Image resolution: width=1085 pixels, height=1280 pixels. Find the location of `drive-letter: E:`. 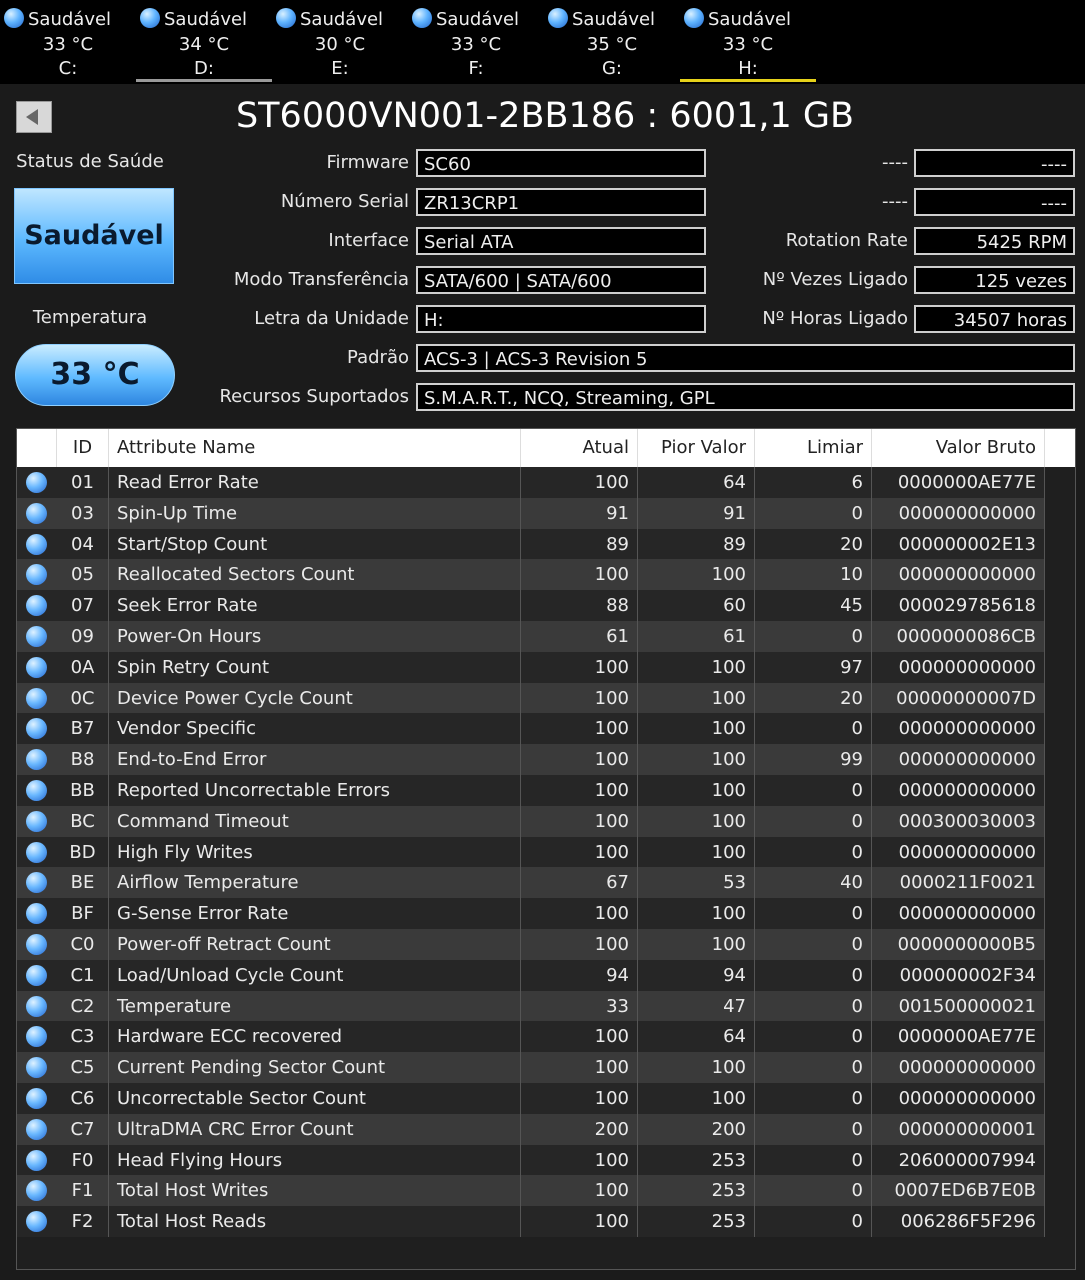

drive-letter: E: is located at coordinates (340, 68).